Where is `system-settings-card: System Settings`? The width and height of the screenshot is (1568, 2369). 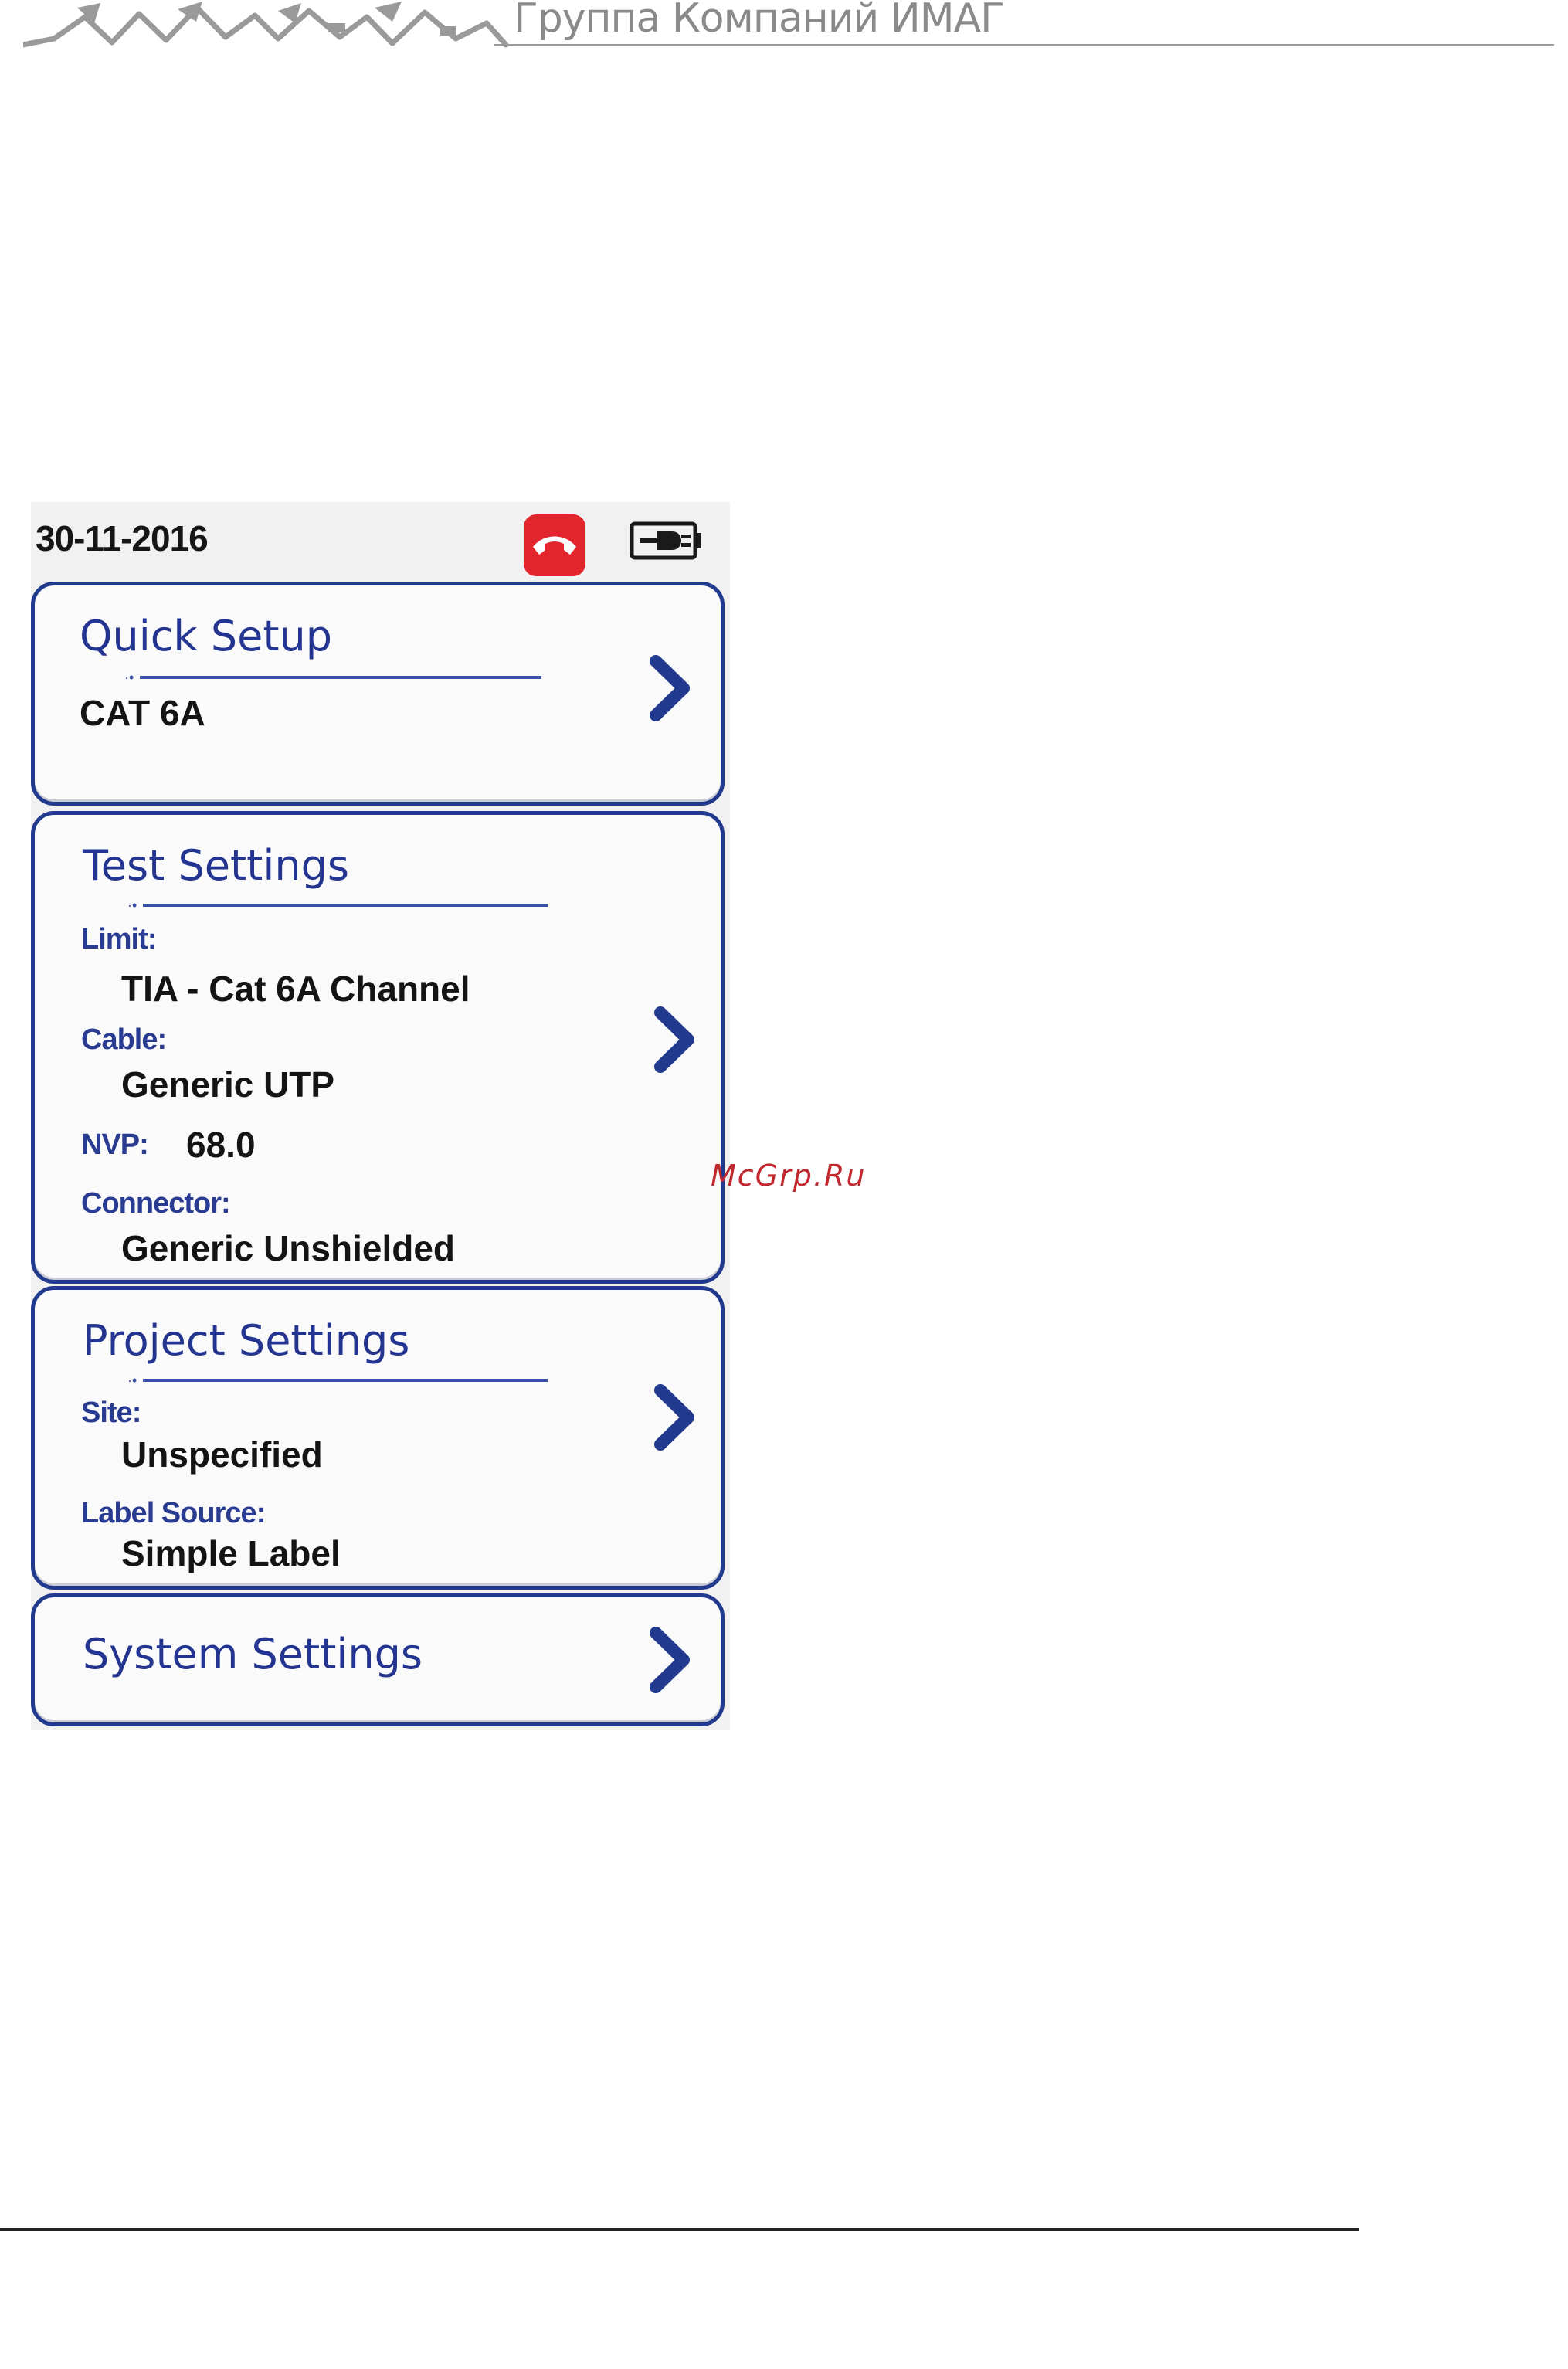
system-settings-card: System Settings is located at coordinates (378, 1659).